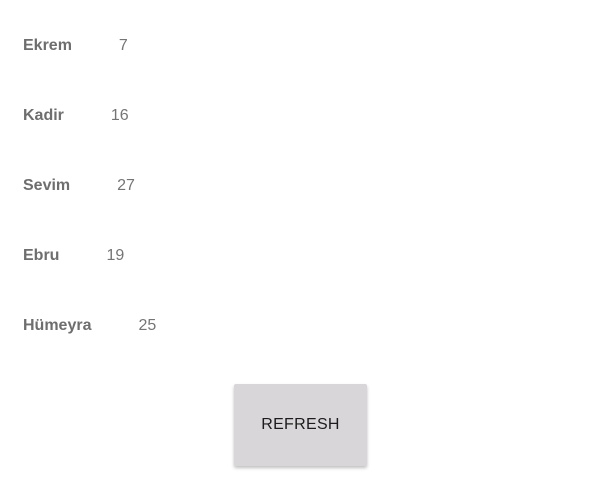  Describe the element at coordinates (43, 115) in the screenshot. I see `person-name: Kadir` at that location.